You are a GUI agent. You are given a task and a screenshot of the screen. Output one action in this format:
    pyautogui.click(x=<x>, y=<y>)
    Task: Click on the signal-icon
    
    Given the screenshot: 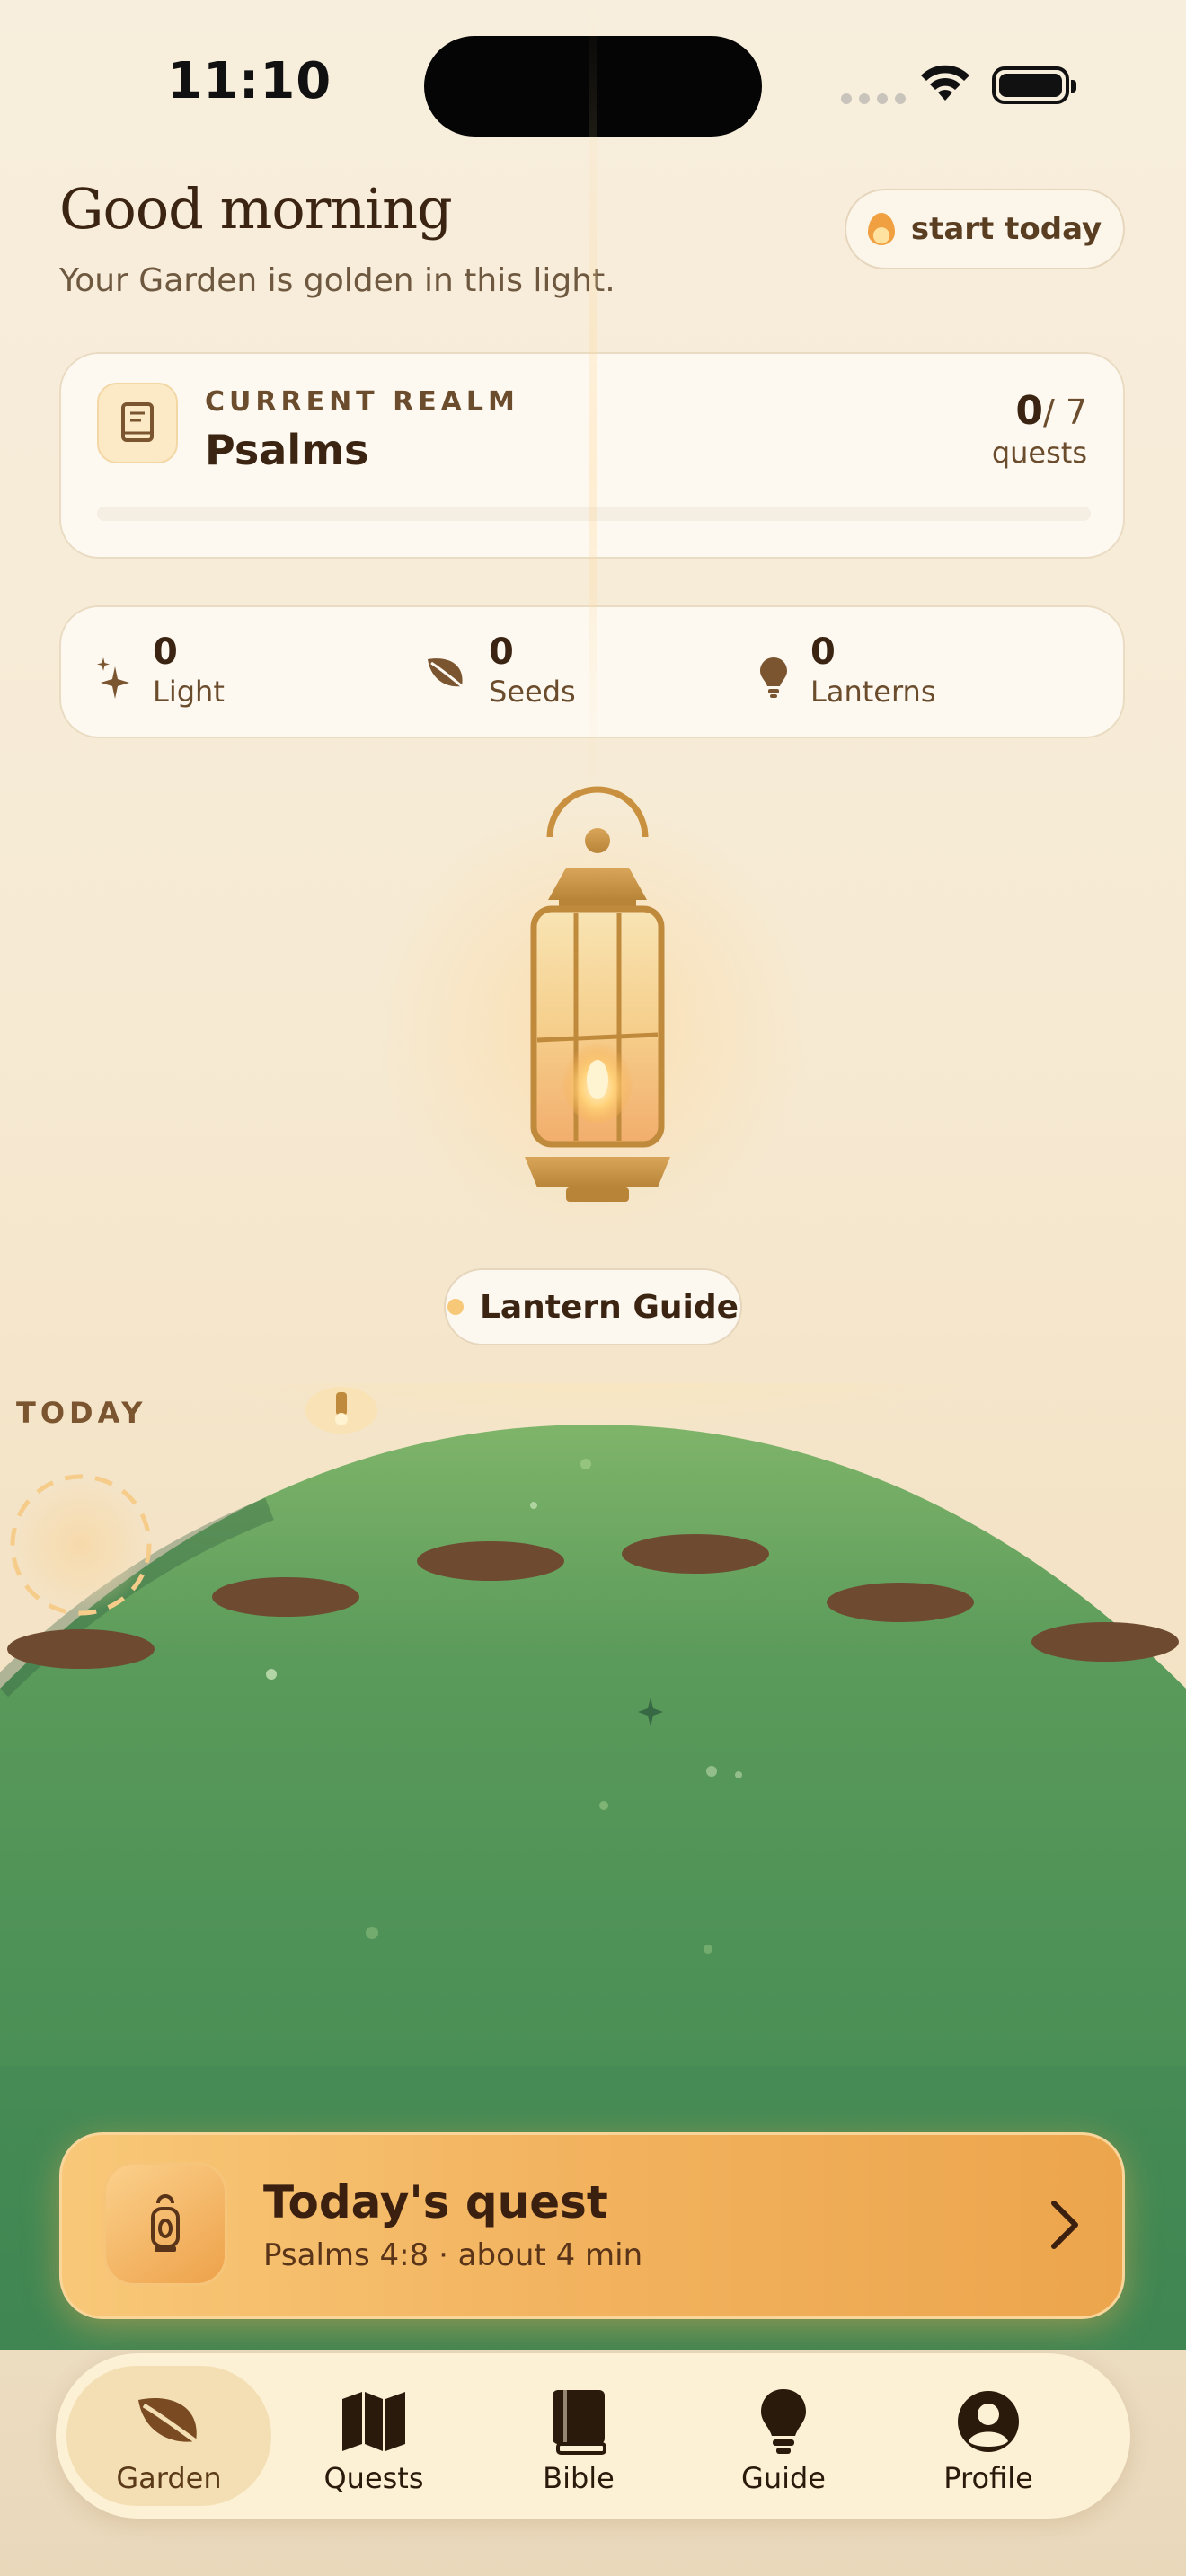 What is the action you would take?
    pyautogui.click(x=873, y=98)
    